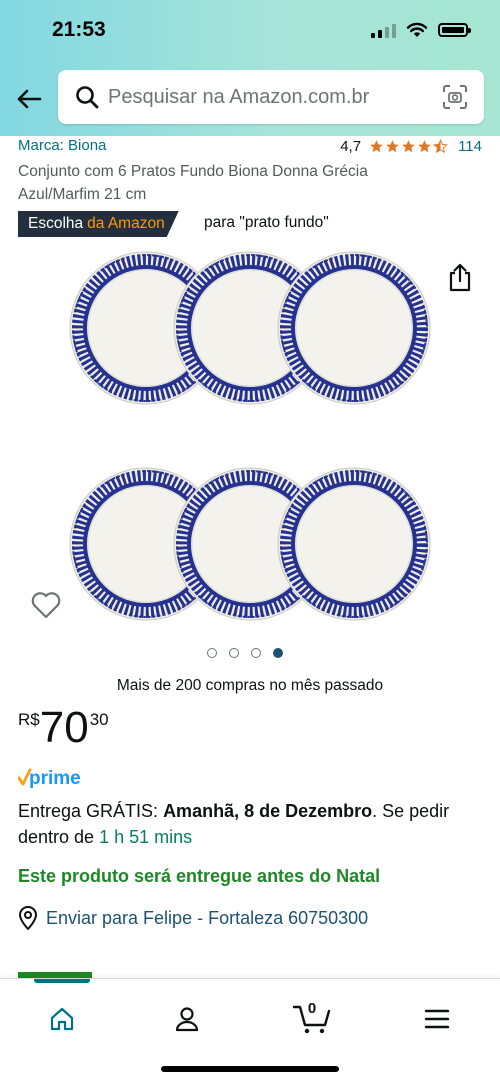 The image size is (500, 1083). I want to click on status-icons, so click(421, 30).